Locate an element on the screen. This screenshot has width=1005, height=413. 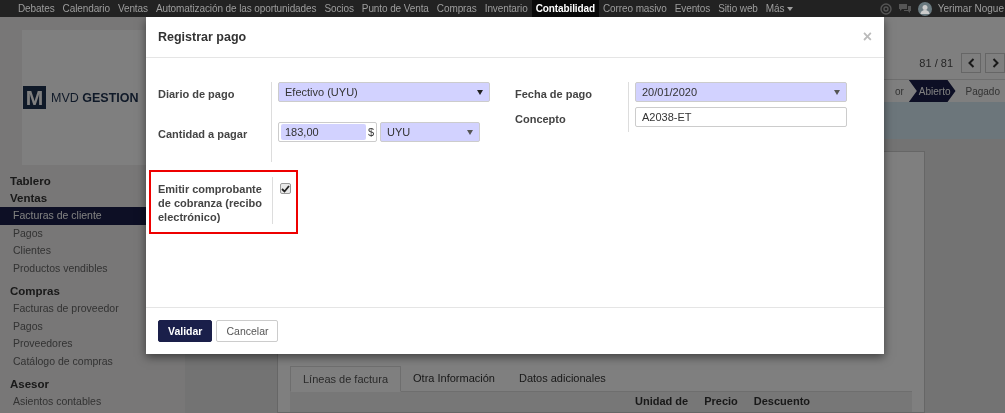
avatar-icon is located at coordinates (924, 8).